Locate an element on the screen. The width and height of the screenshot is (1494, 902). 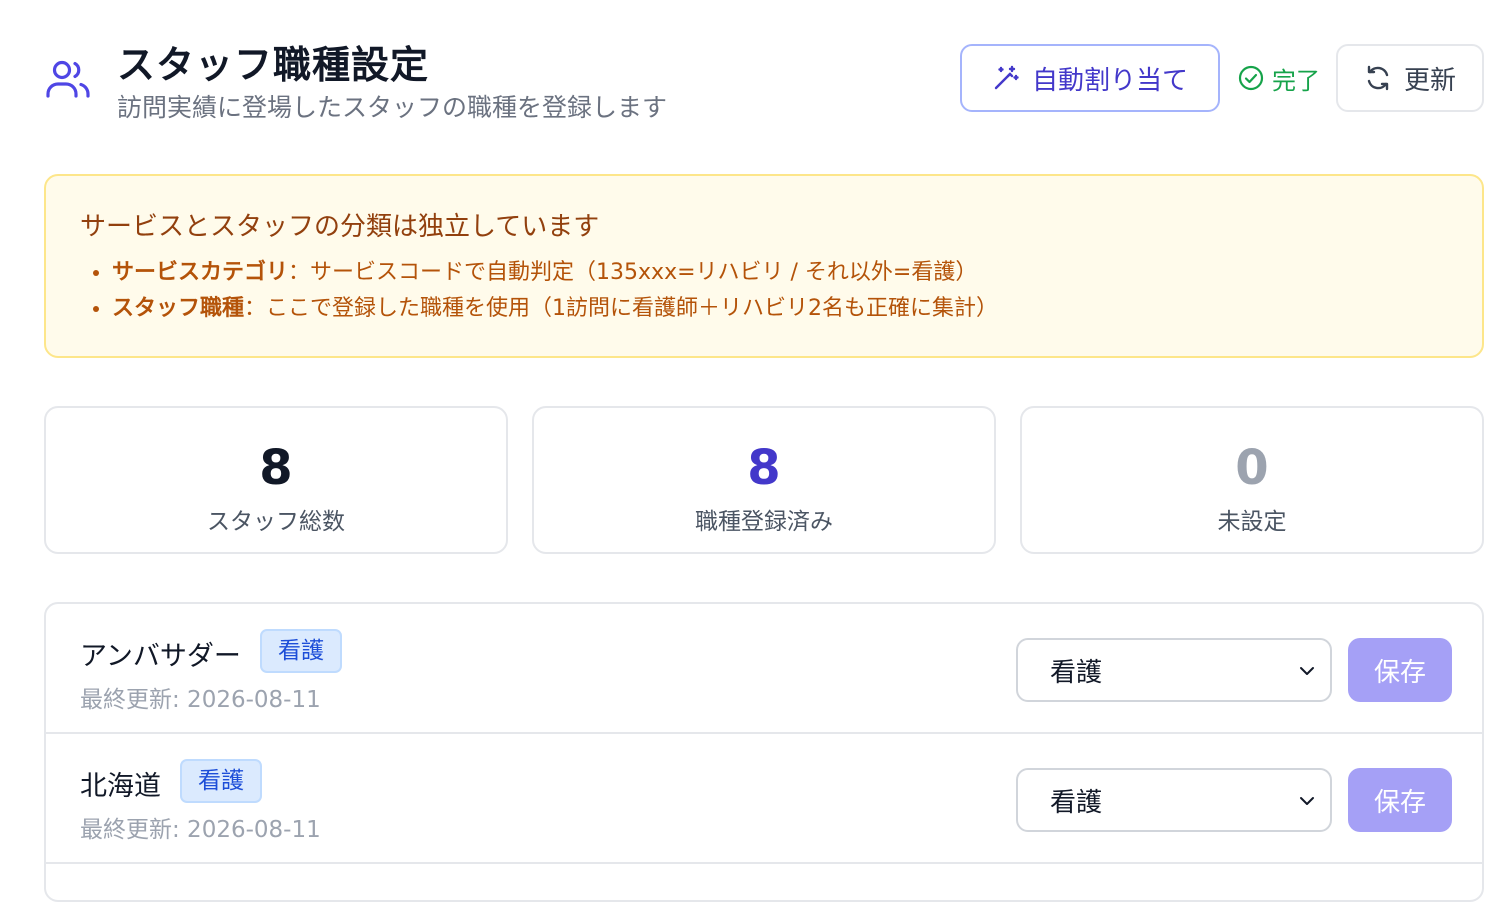
stat-card-total-staff: 8 スタッフ総数 is located at coordinates (276, 480).